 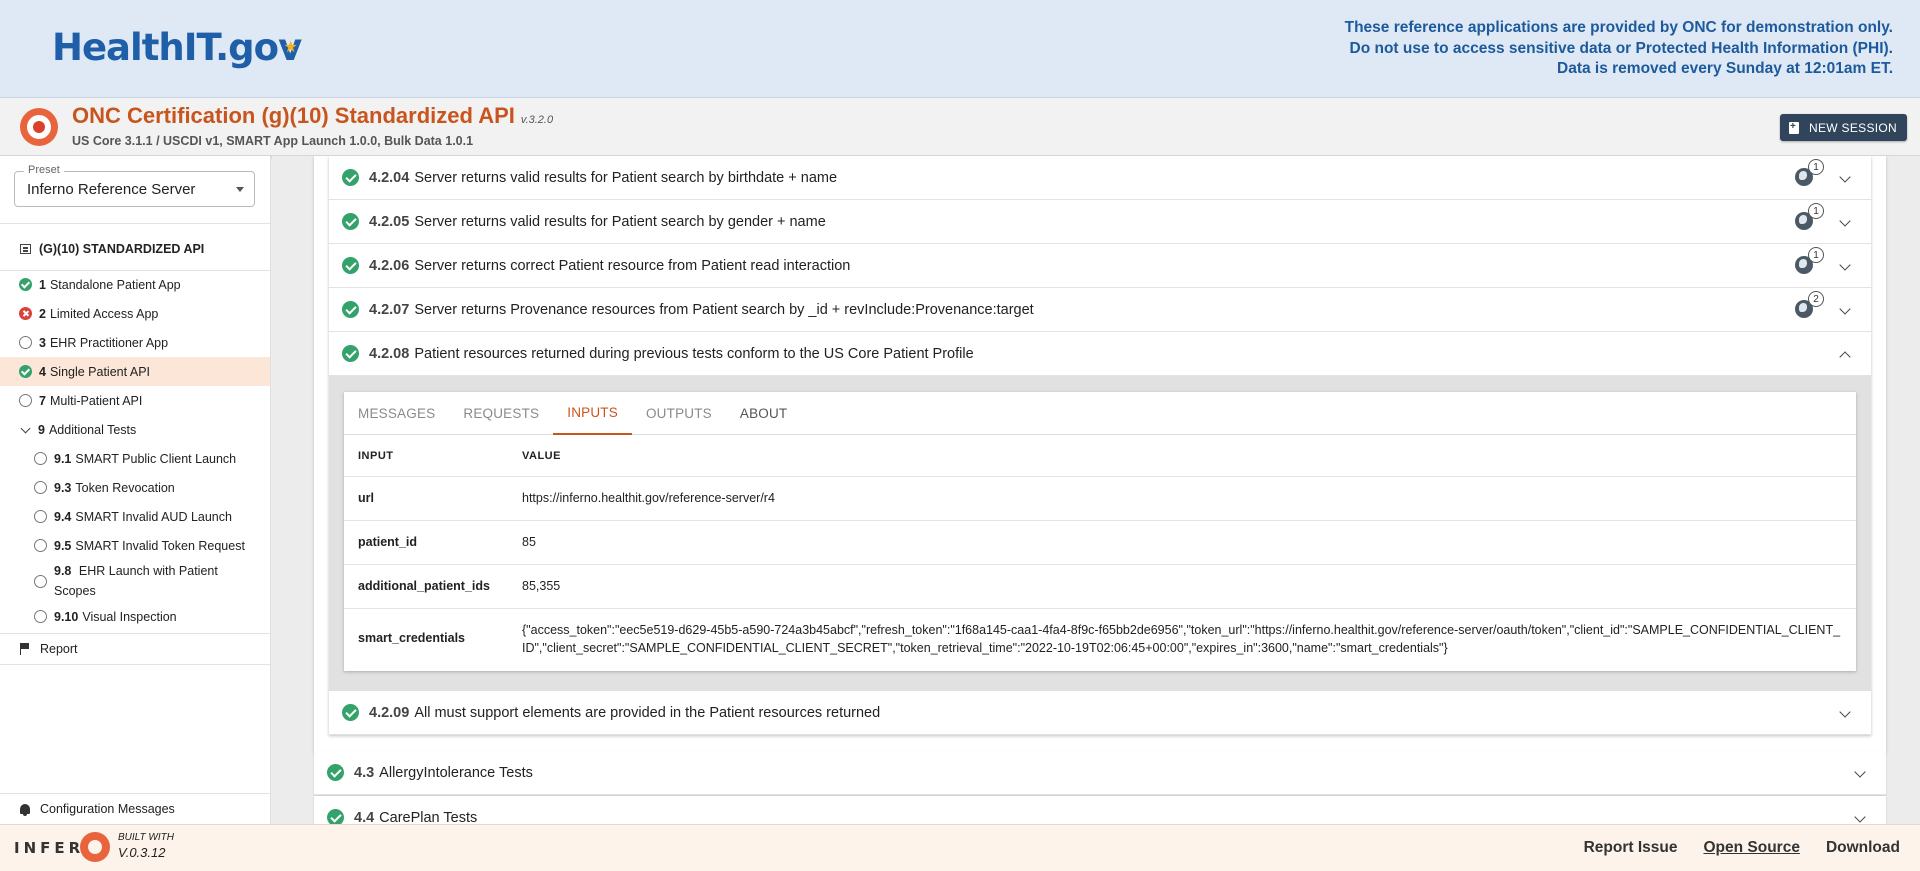 I want to click on sidebar-item-label: Single Patient API, so click(x=100, y=371).